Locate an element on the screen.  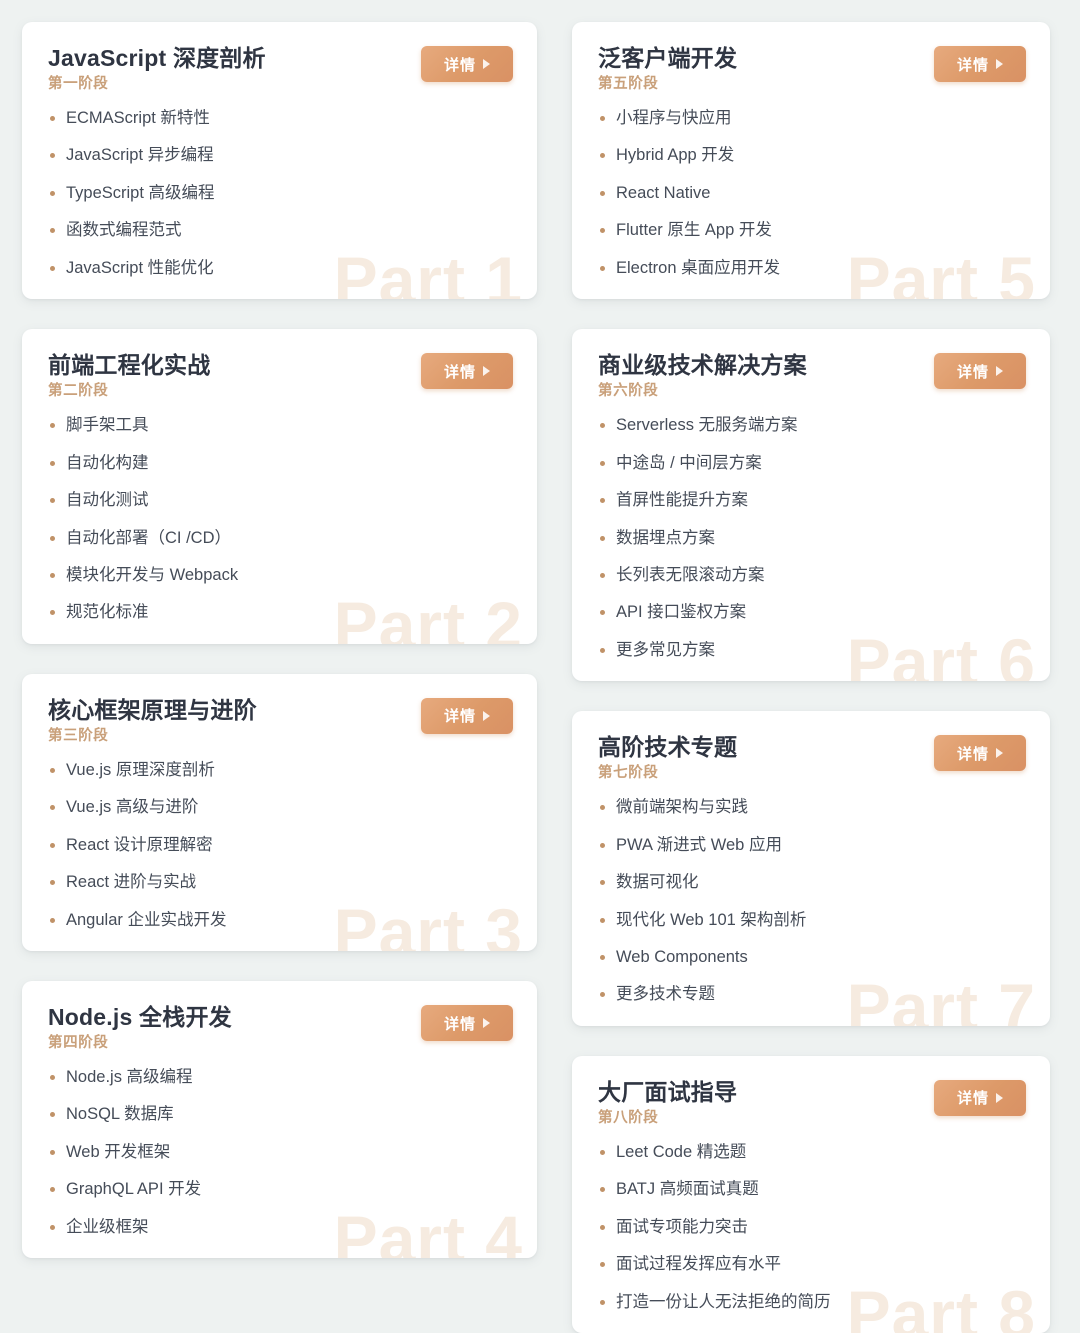
topic-label: JavaScript 异步编程 is located at coordinates (140, 155).